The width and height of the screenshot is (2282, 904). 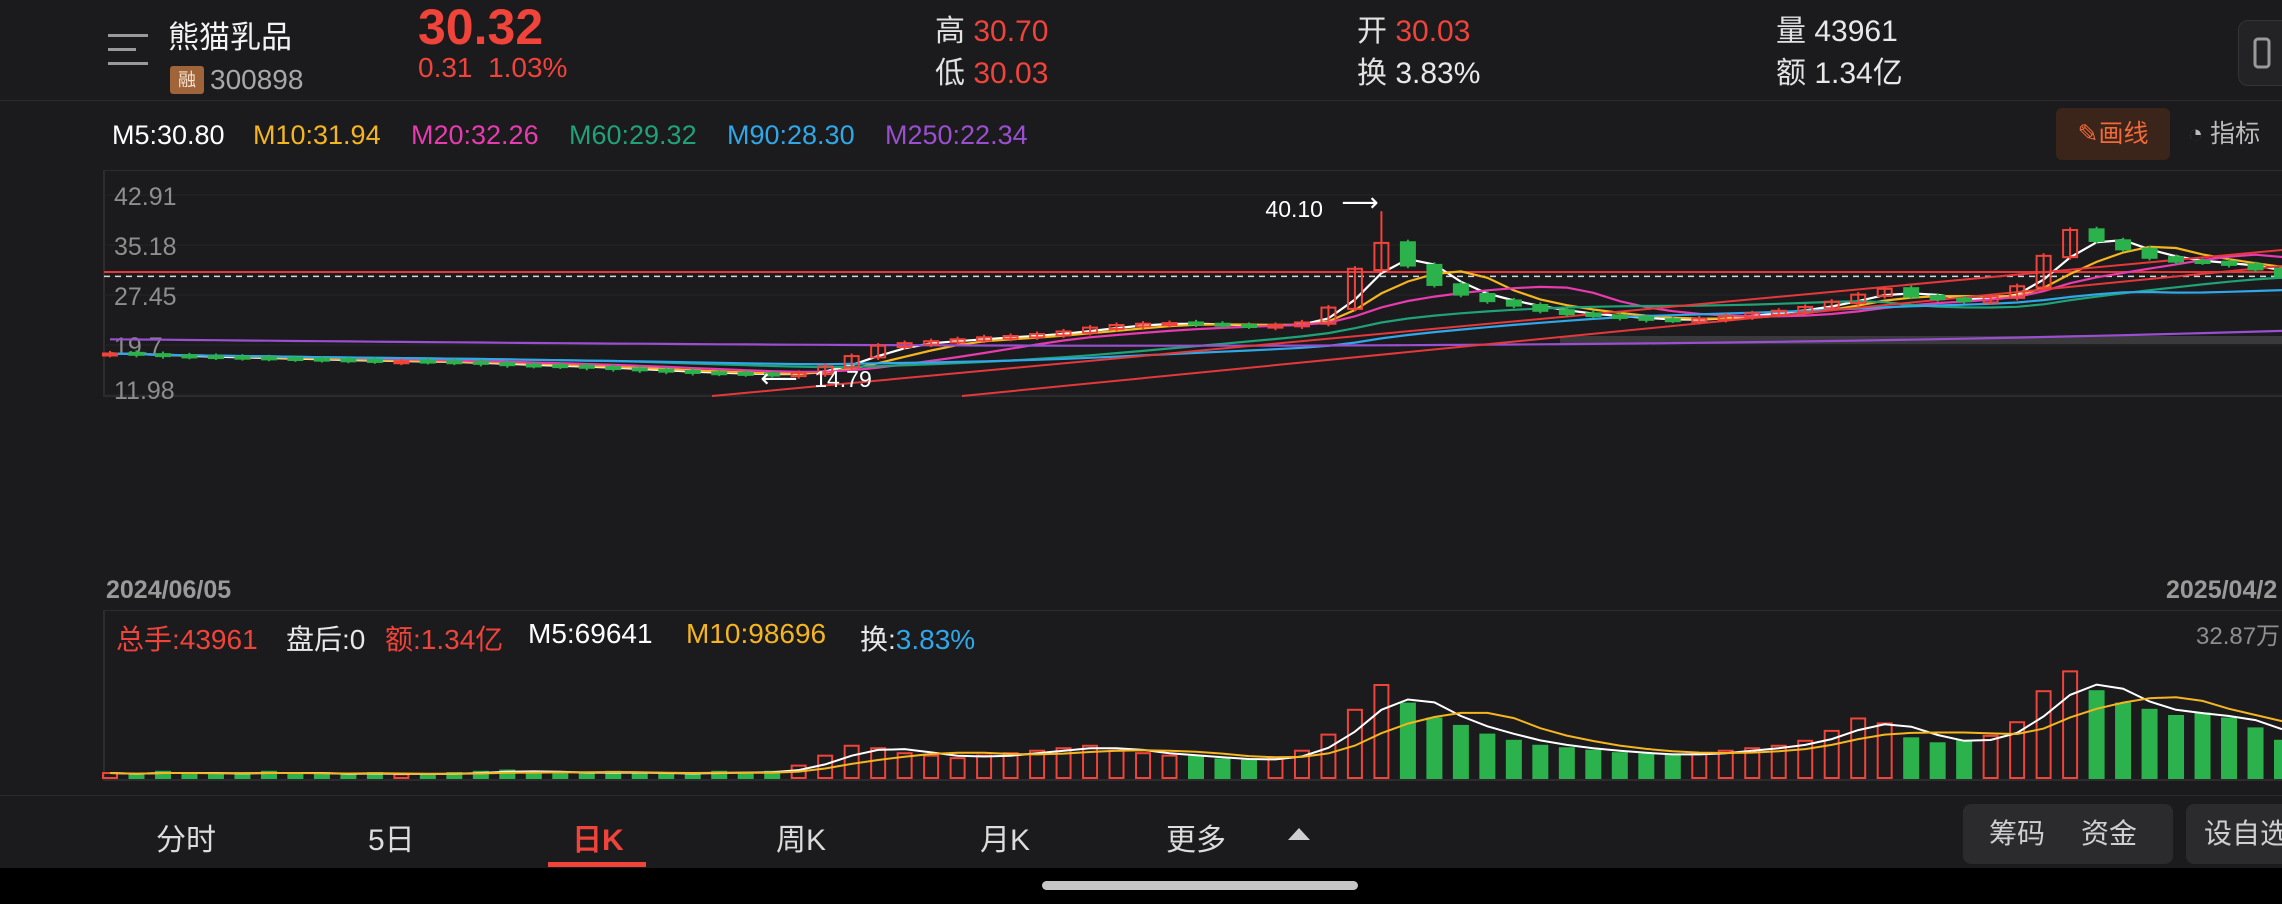 What do you see at coordinates (1372, 31) in the screenshot?
I see `open-label: 开` at bounding box center [1372, 31].